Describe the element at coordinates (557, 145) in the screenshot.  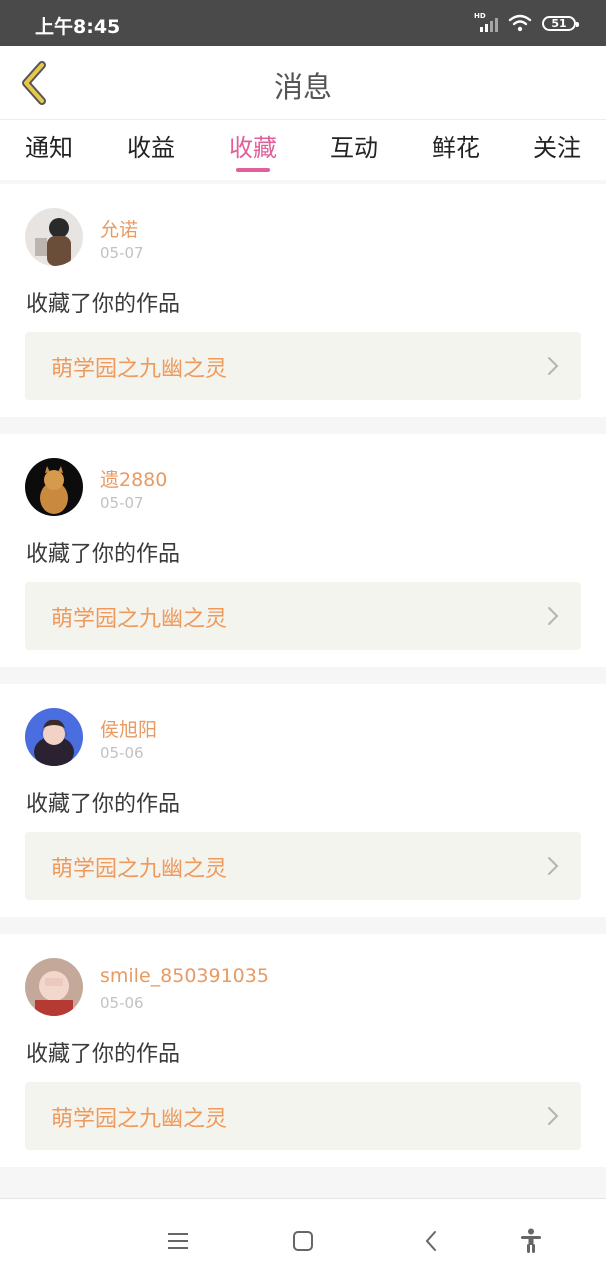
I see `tab-follows: 关注` at that location.